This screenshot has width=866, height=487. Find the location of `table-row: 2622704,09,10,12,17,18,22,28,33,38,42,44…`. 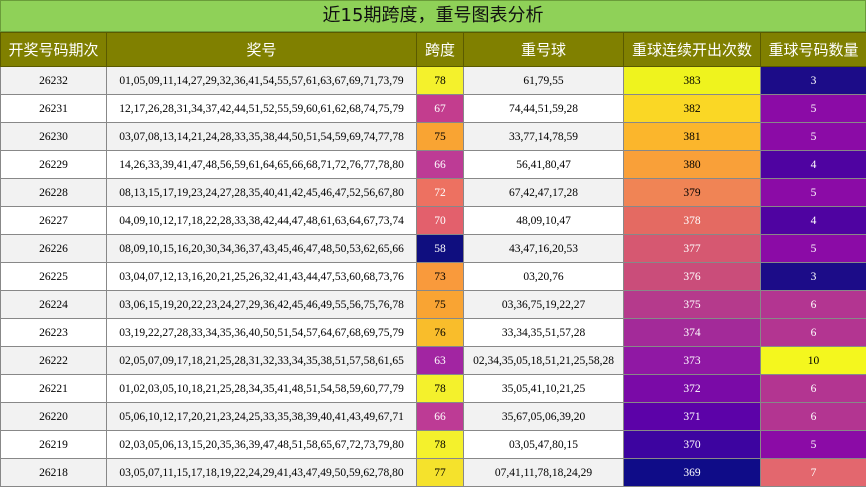

table-row: 2622704,09,10,12,17,18,22,28,33,38,42,44… is located at coordinates (433, 221).